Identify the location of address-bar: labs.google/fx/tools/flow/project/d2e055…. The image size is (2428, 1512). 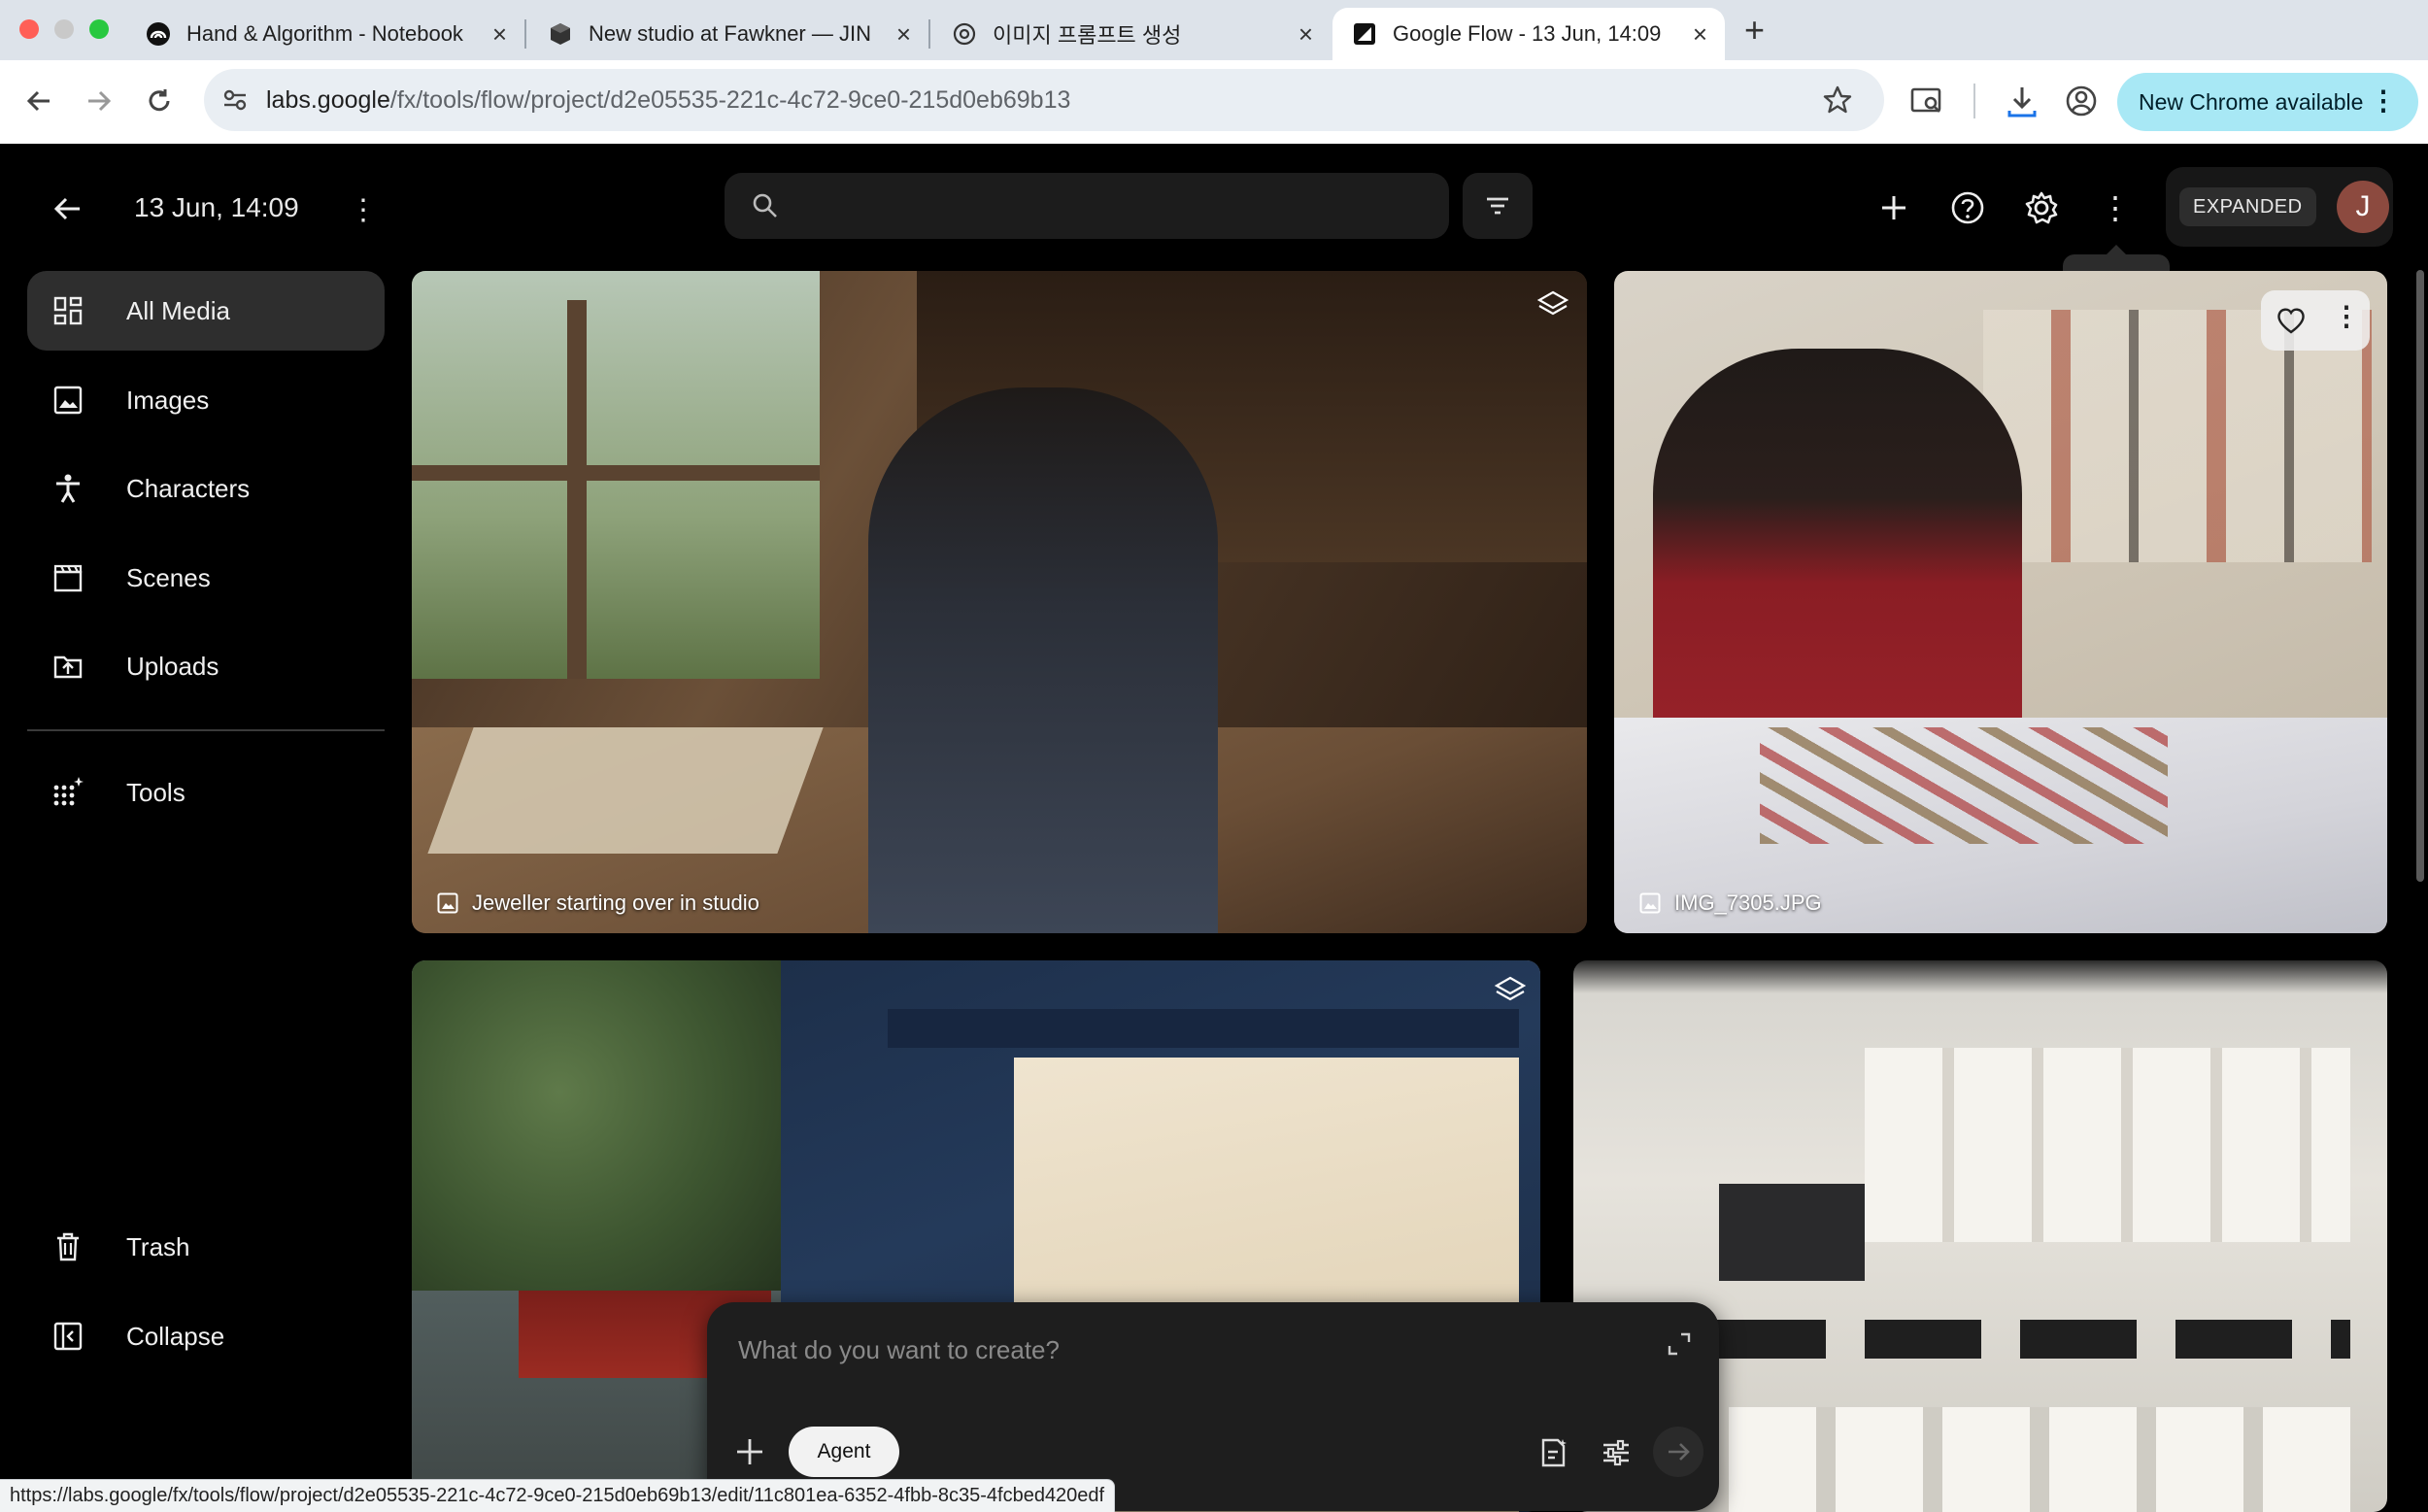
(1044, 100).